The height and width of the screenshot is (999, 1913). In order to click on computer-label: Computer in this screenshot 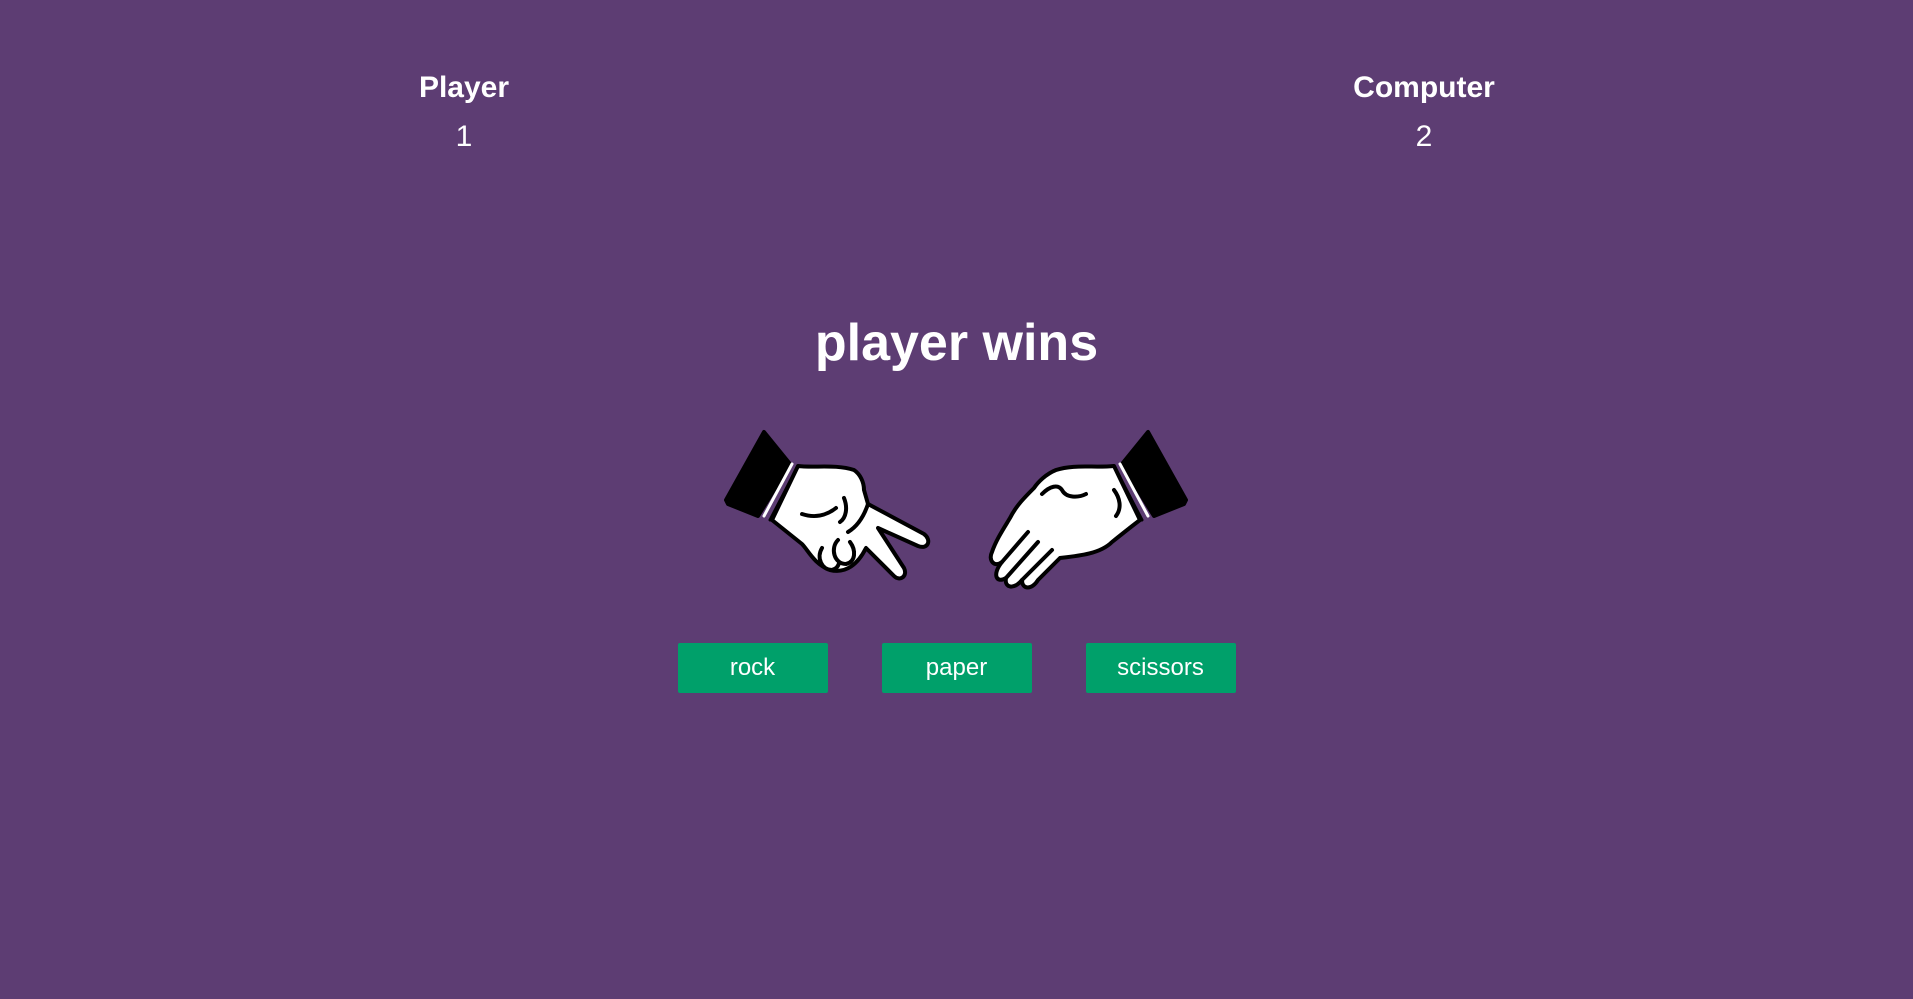, I will do `click(1424, 87)`.